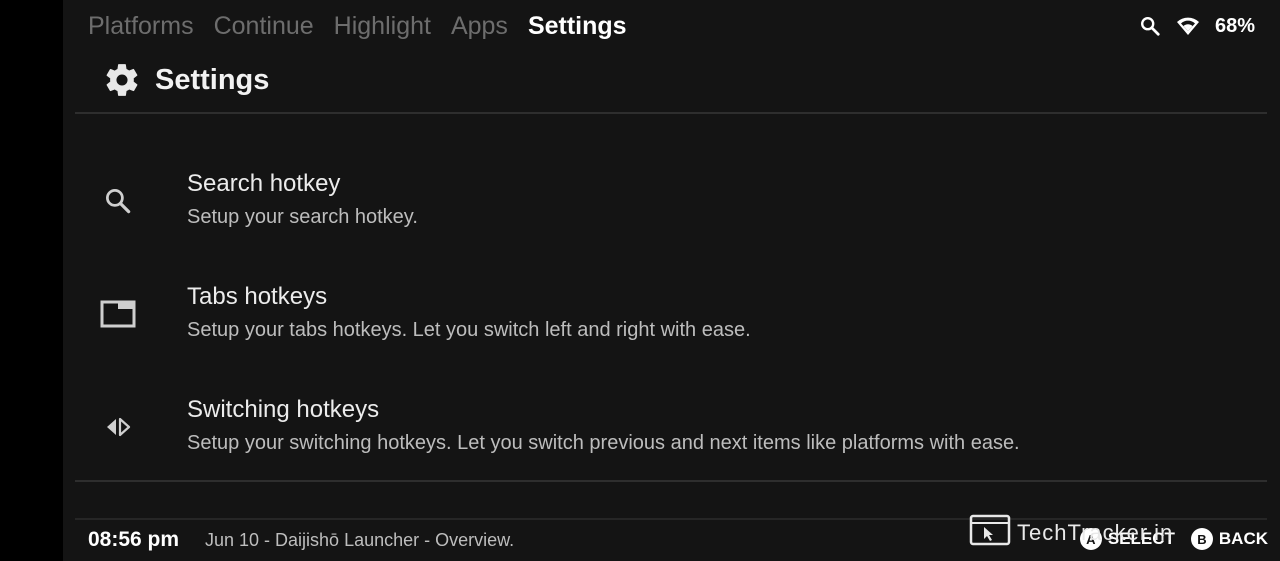 The height and width of the screenshot is (561, 1280). What do you see at coordinates (382, 26) in the screenshot?
I see `tab-highlight: Highlight` at bounding box center [382, 26].